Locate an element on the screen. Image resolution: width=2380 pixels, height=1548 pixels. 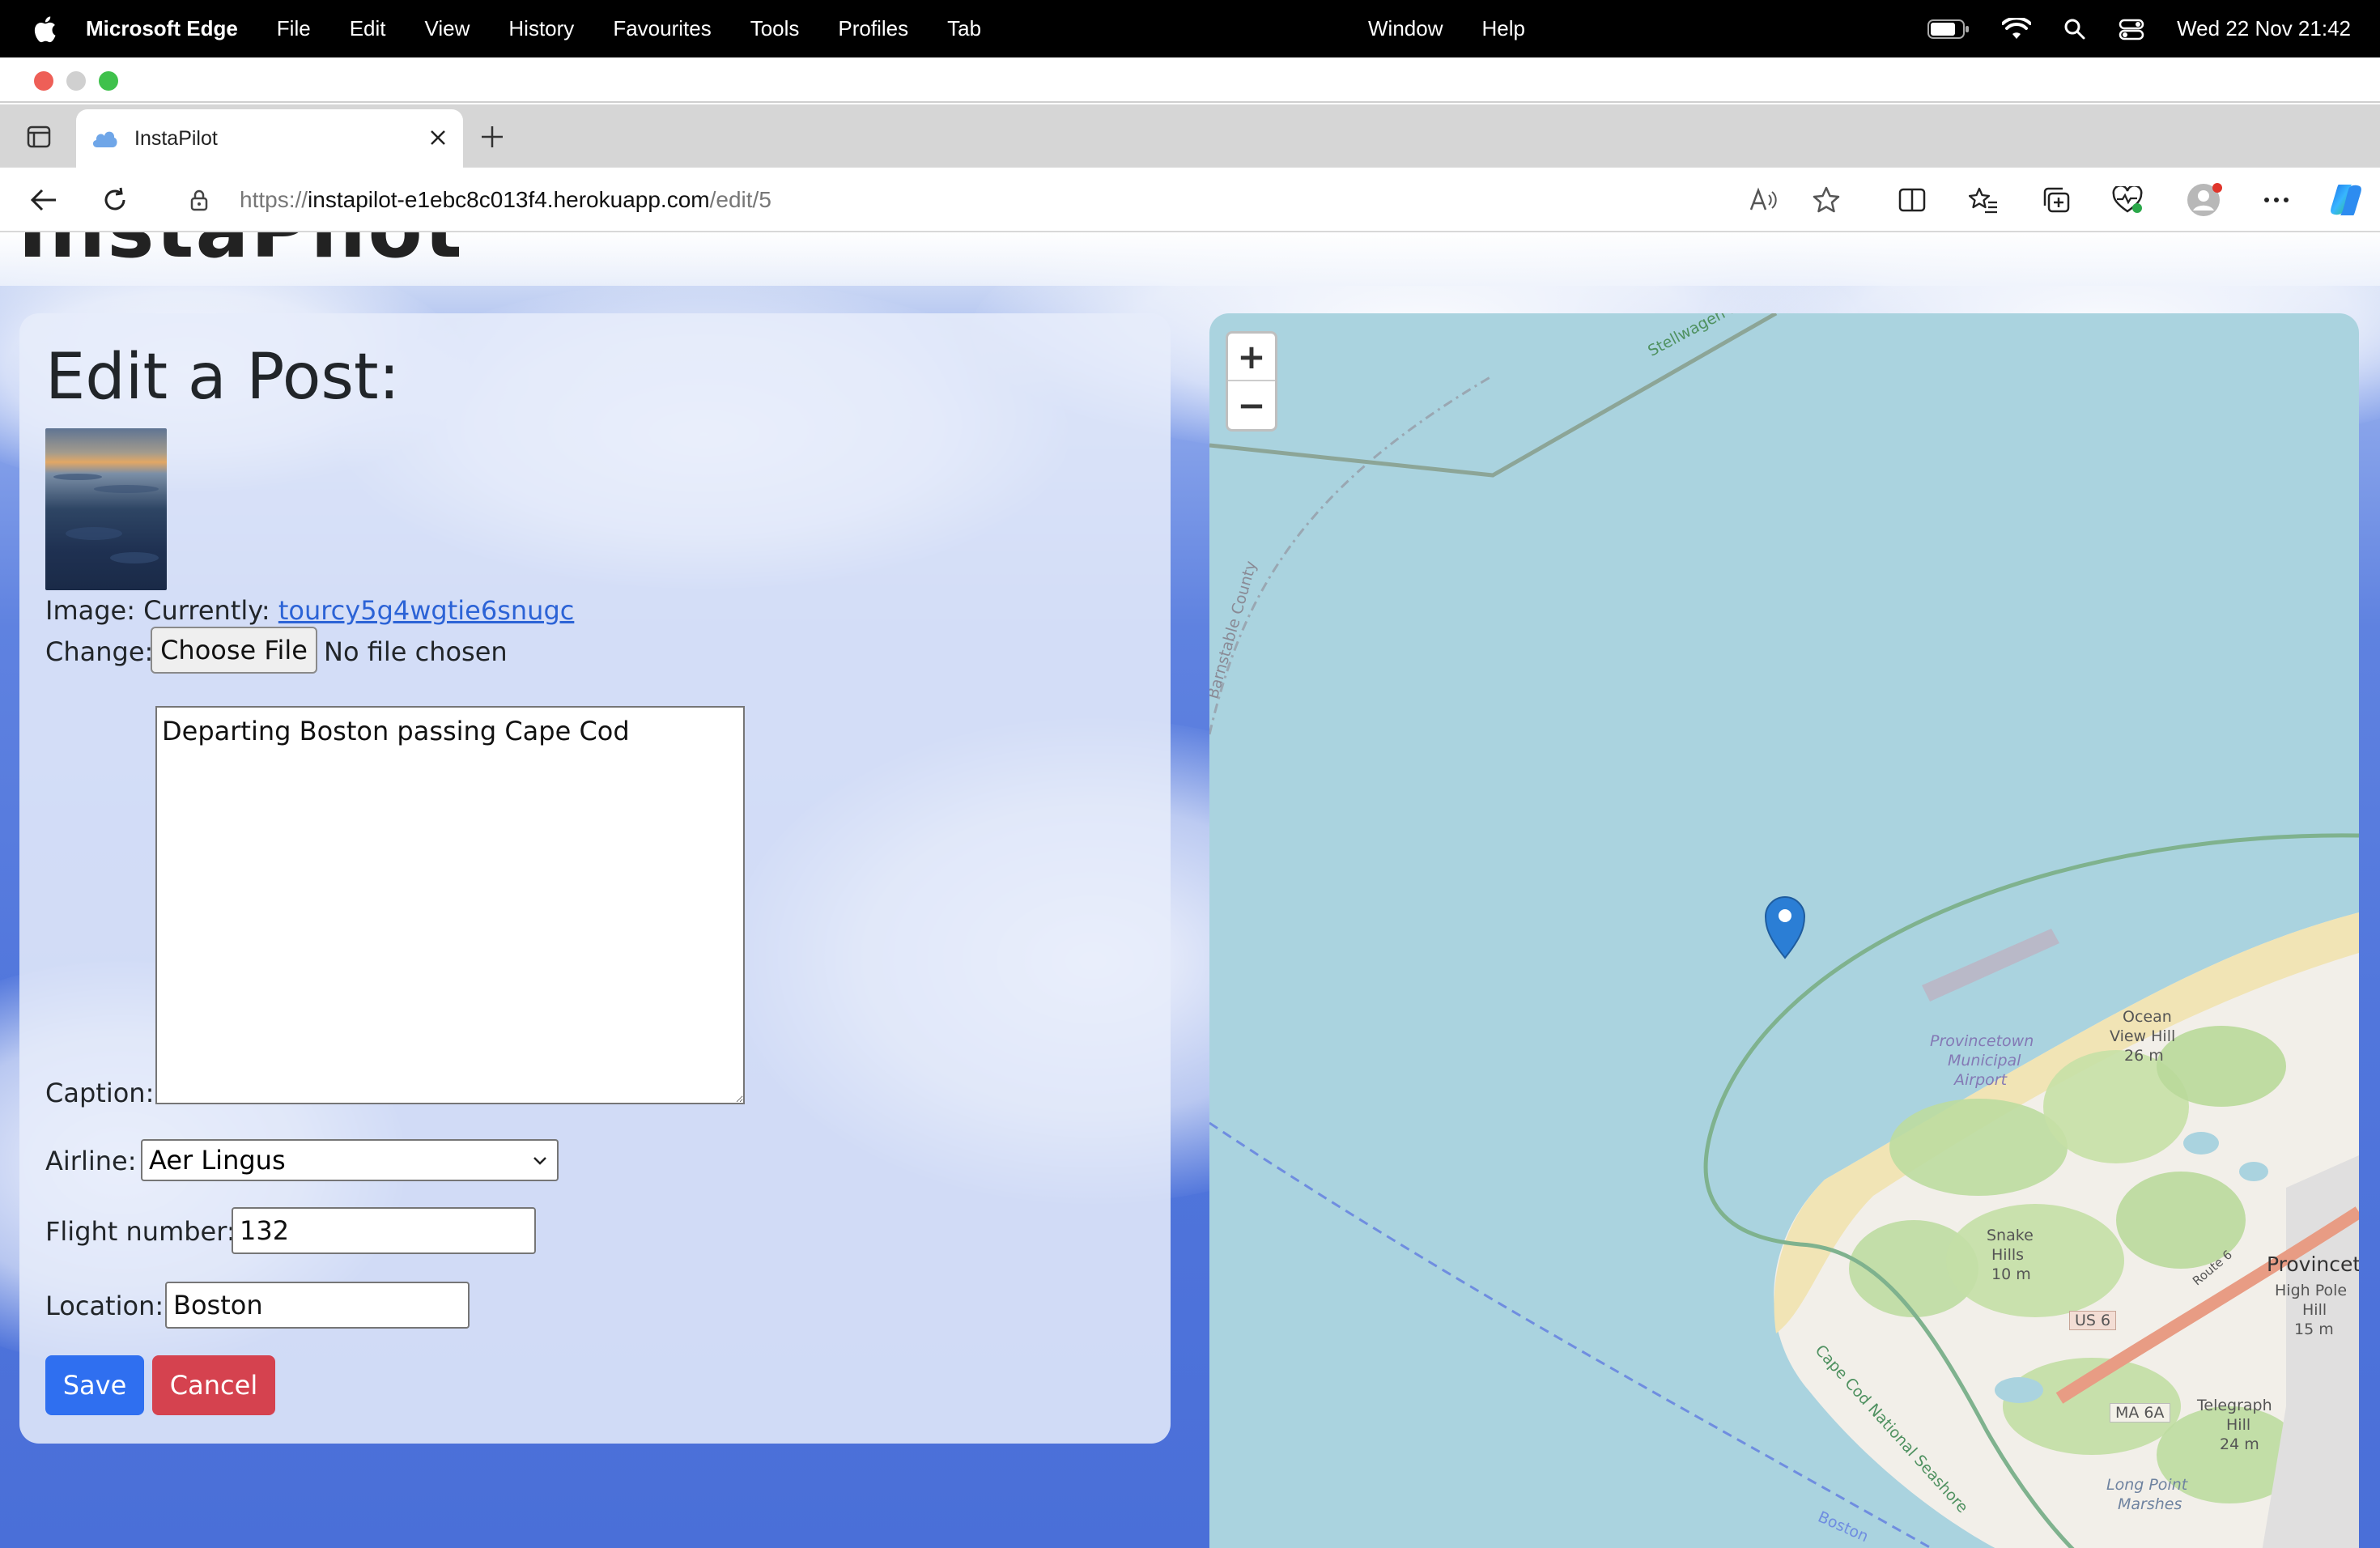
airline-label: Airline: is located at coordinates (91, 1161).